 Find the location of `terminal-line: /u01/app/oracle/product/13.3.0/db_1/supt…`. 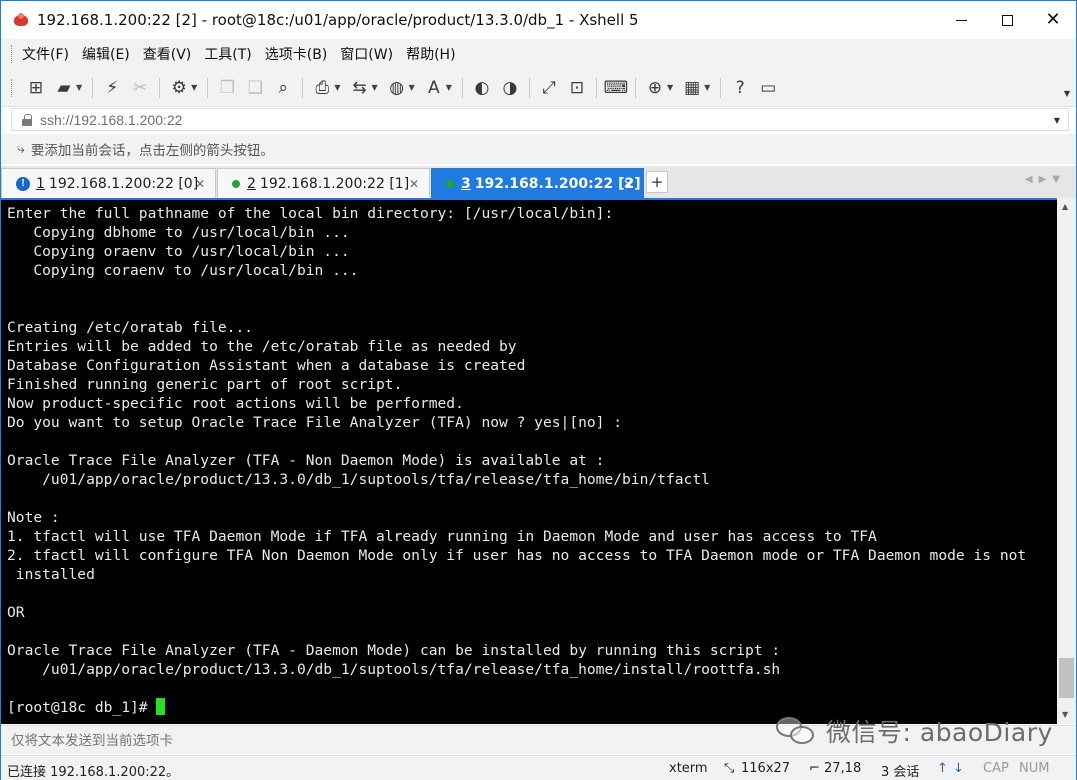

terminal-line: /u01/app/oracle/product/13.3.0/db_1/supt… is located at coordinates (394, 669).